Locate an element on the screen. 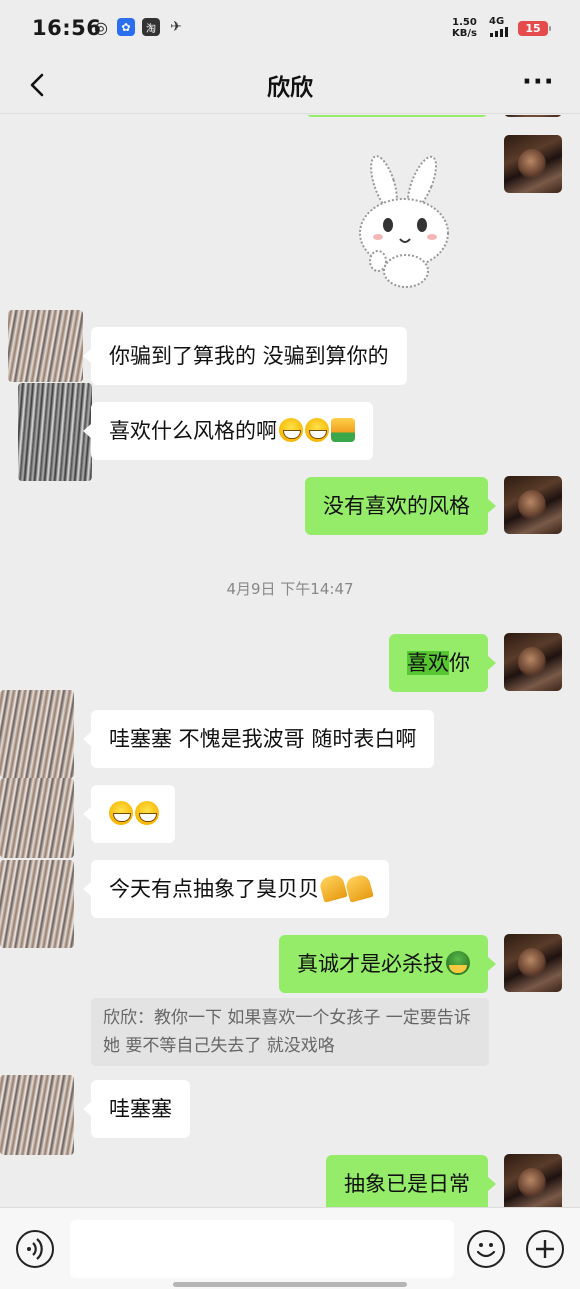  message-bubble-incoming is located at coordinates (129, 814).